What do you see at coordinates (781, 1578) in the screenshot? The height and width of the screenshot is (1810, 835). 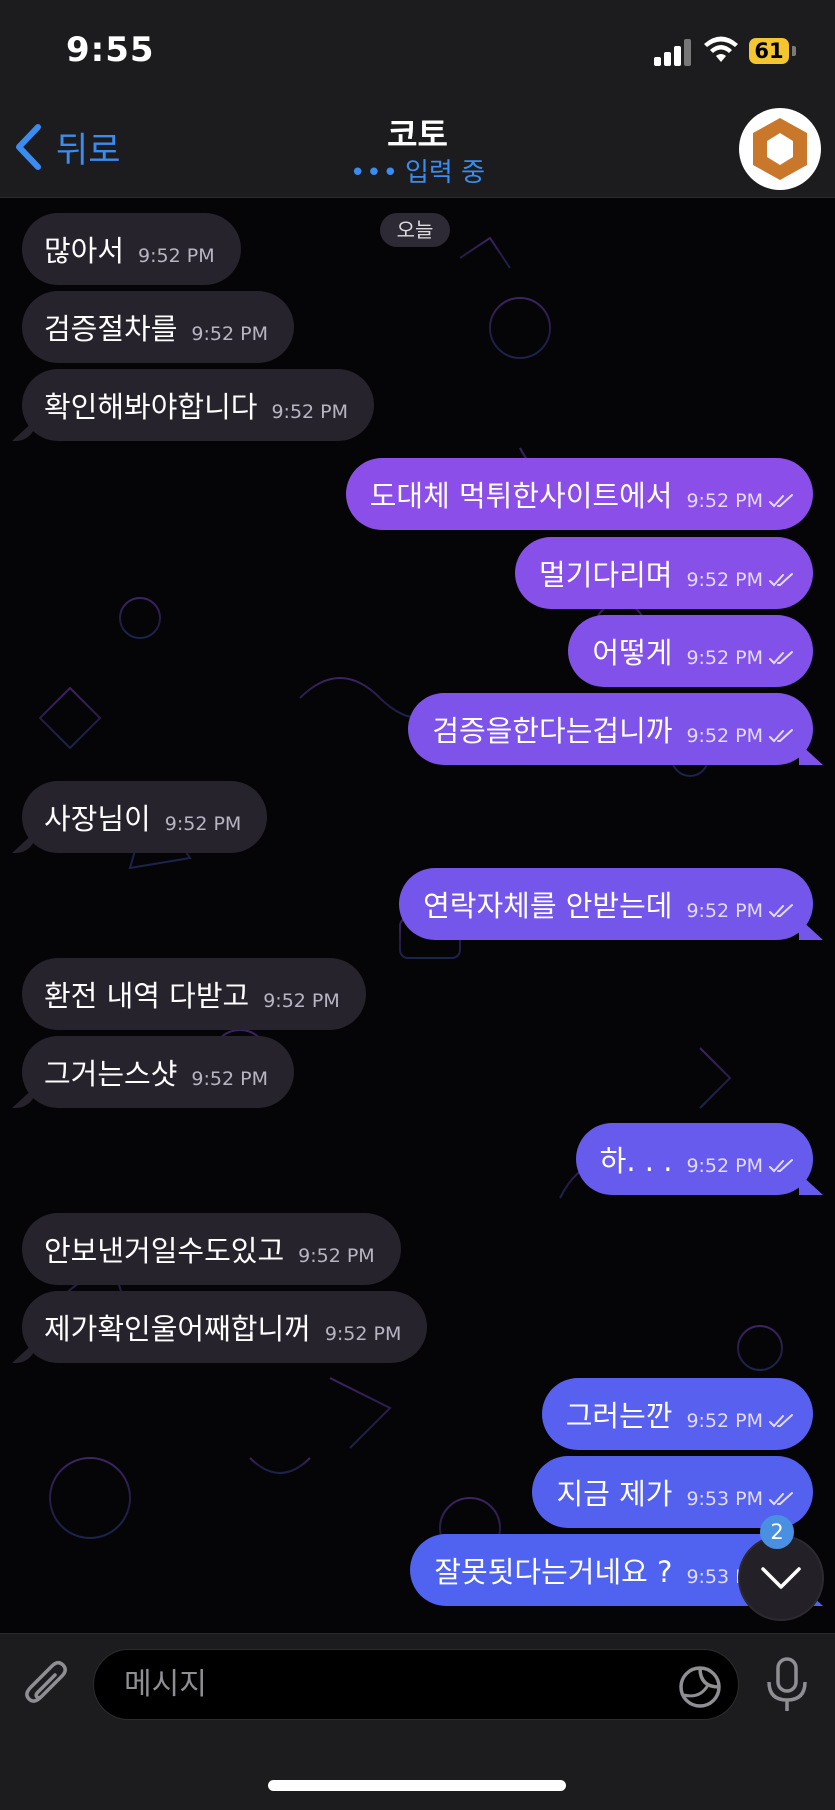 I see `chevron-down-icon` at bounding box center [781, 1578].